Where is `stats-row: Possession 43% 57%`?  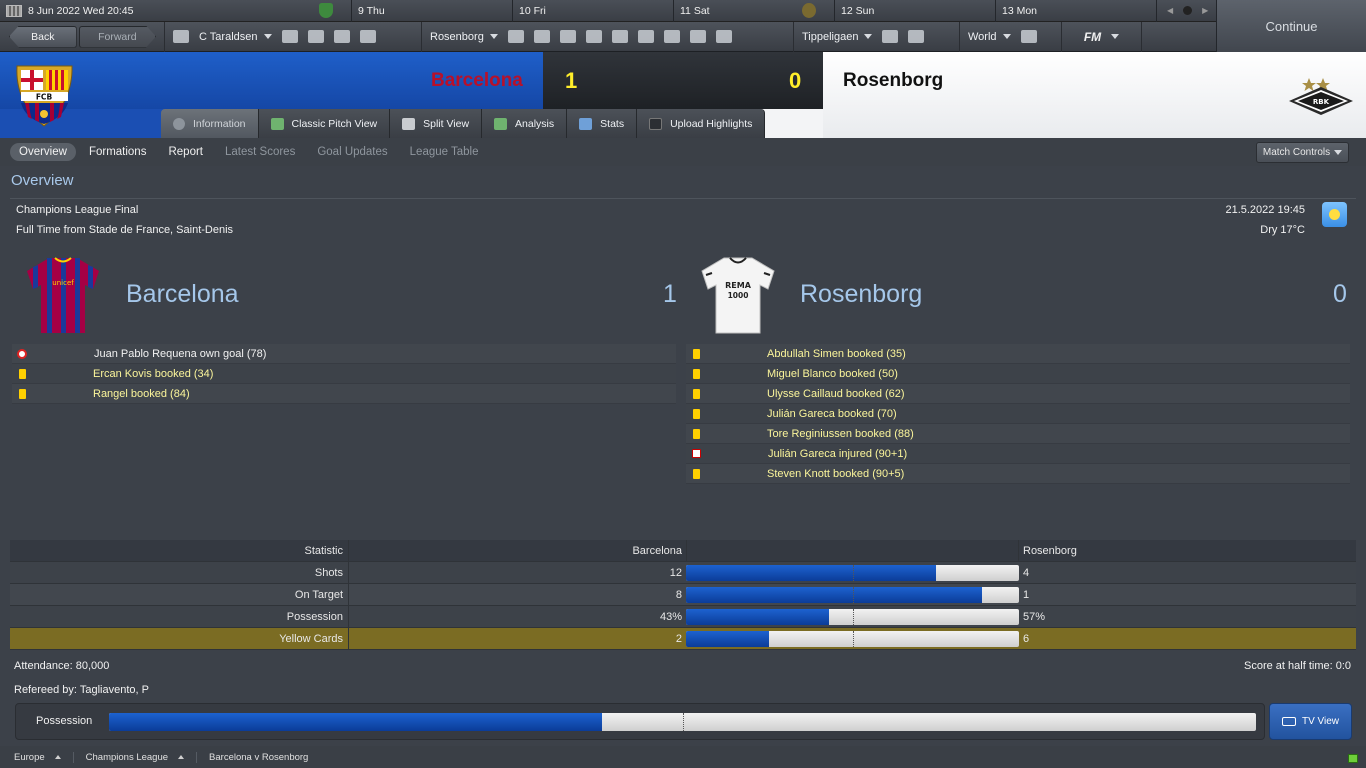 stats-row: Possession 43% 57% is located at coordinates (683, 617).